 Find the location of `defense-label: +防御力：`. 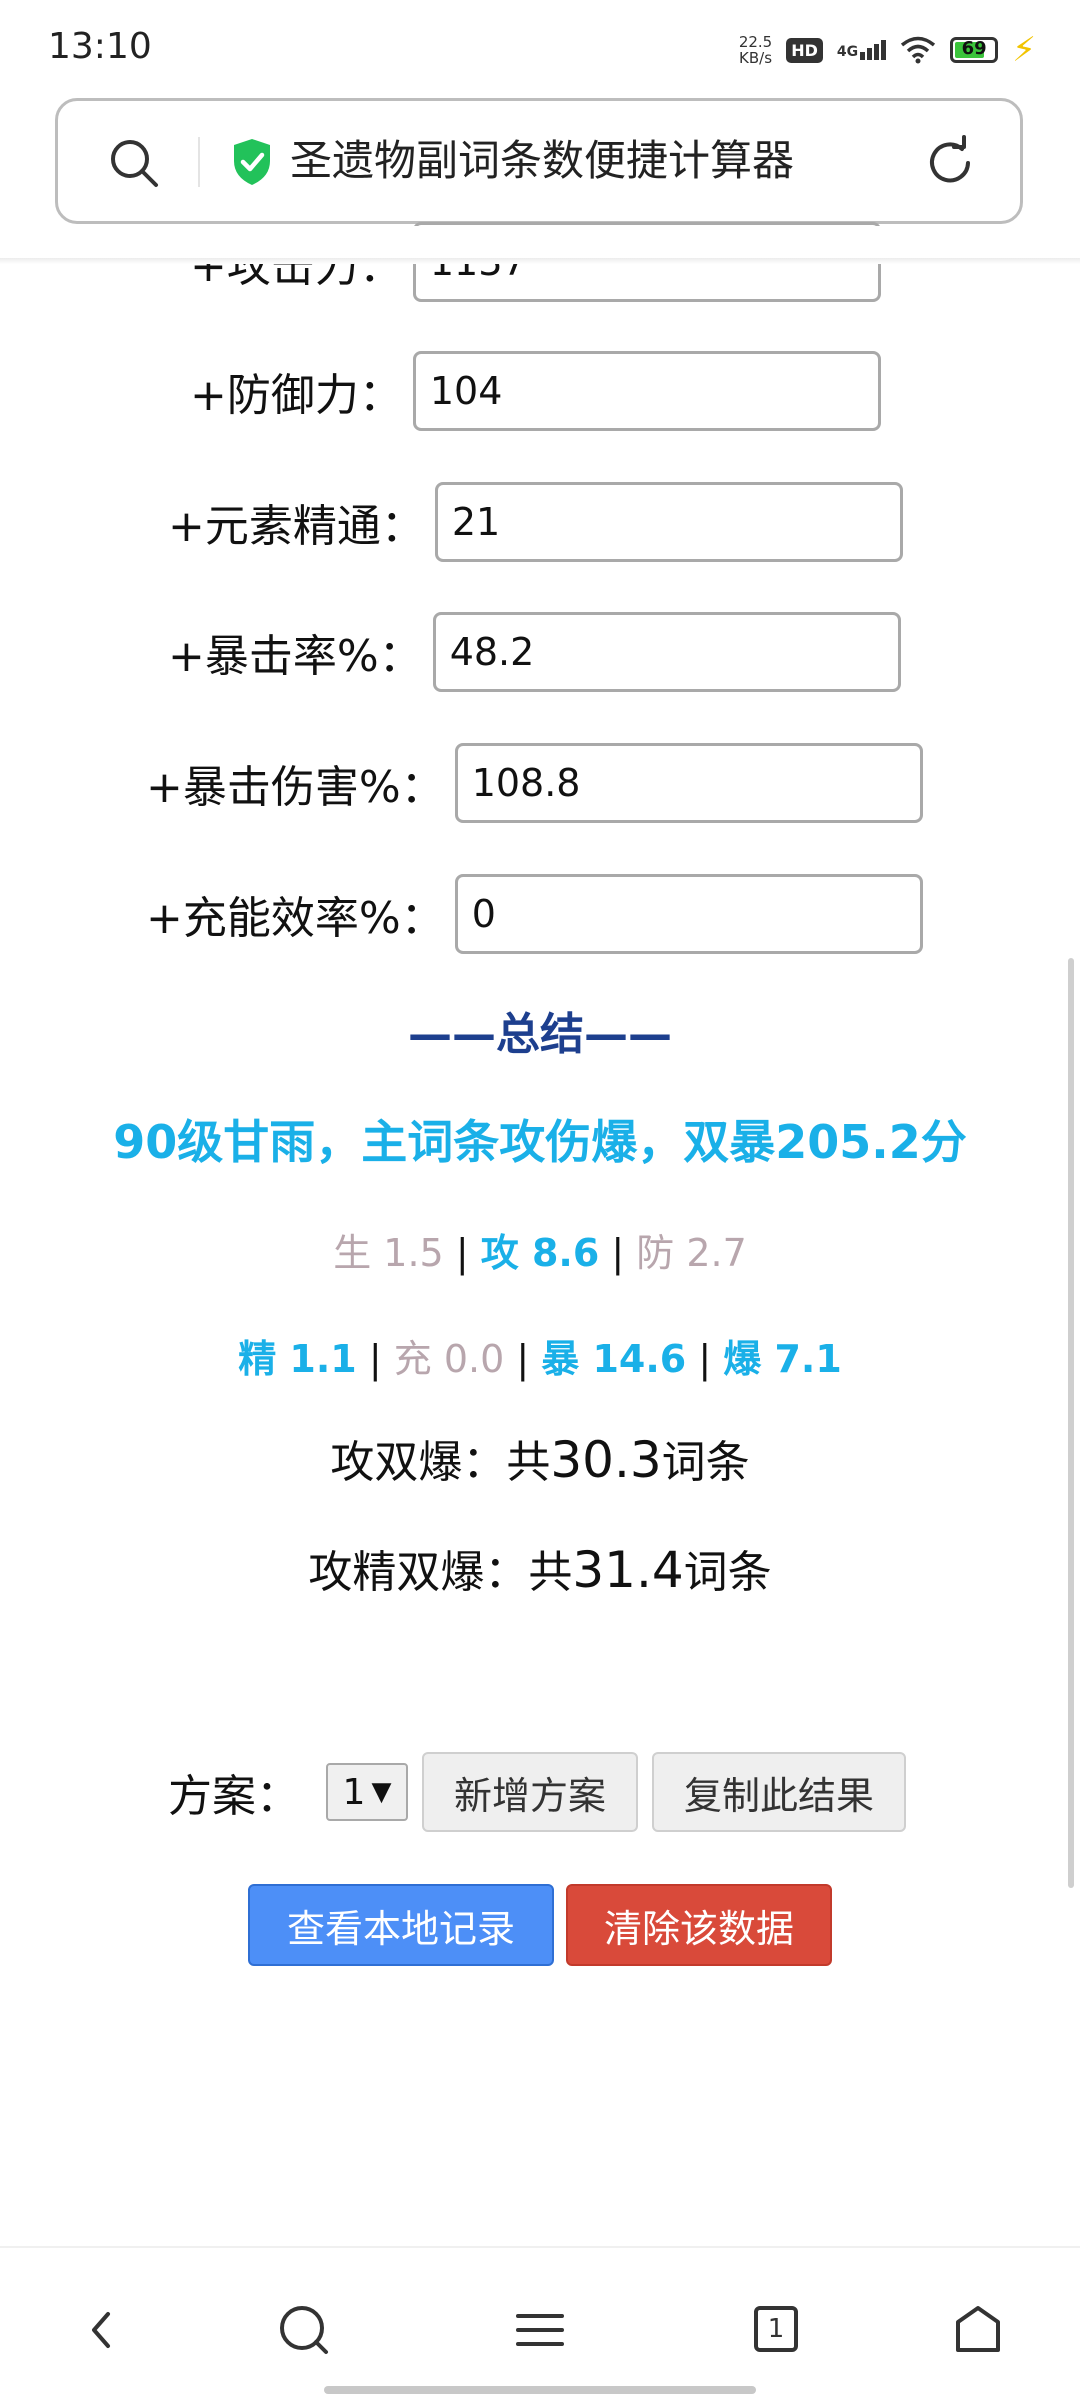

defense-label: +防御力： is located at coordinates (296, 395).